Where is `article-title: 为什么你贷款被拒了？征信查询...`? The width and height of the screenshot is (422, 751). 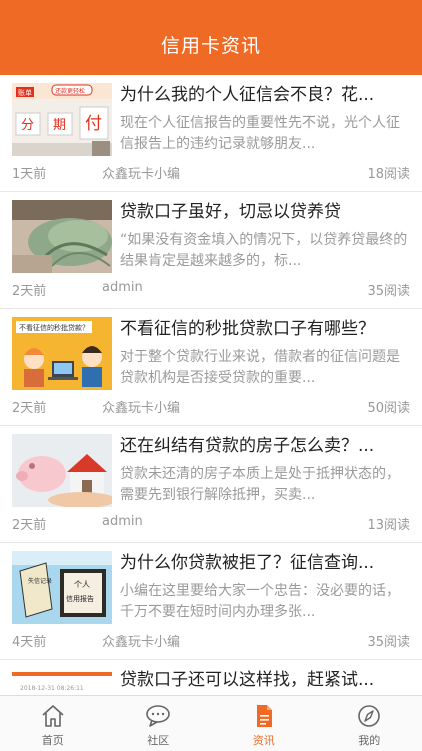 article-title: 为什么你贷款被拒了？征信查询... is located at coordinates (266, 563).